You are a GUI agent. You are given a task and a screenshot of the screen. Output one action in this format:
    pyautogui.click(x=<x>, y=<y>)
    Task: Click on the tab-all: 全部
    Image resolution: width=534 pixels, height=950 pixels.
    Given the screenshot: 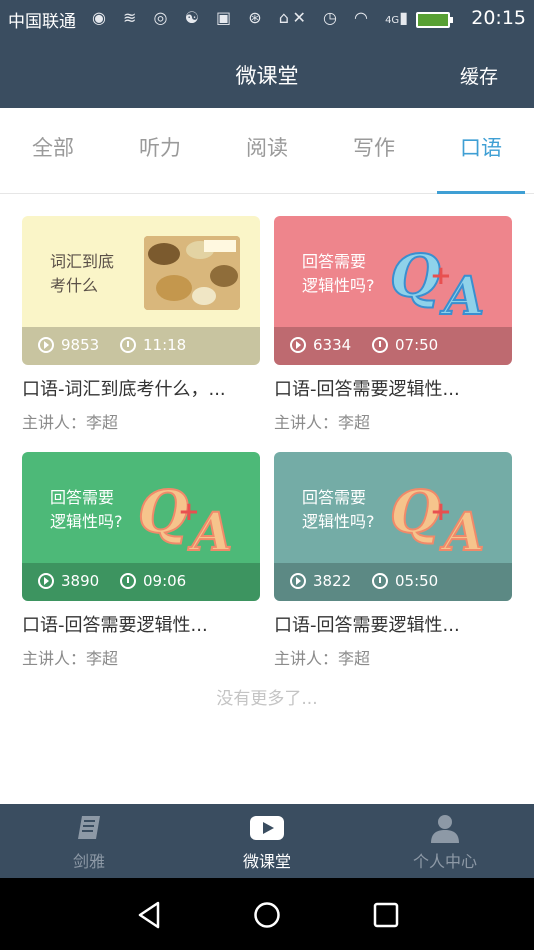 What is the action you would take?
    pyautogui.click(x=53, y=151)
    